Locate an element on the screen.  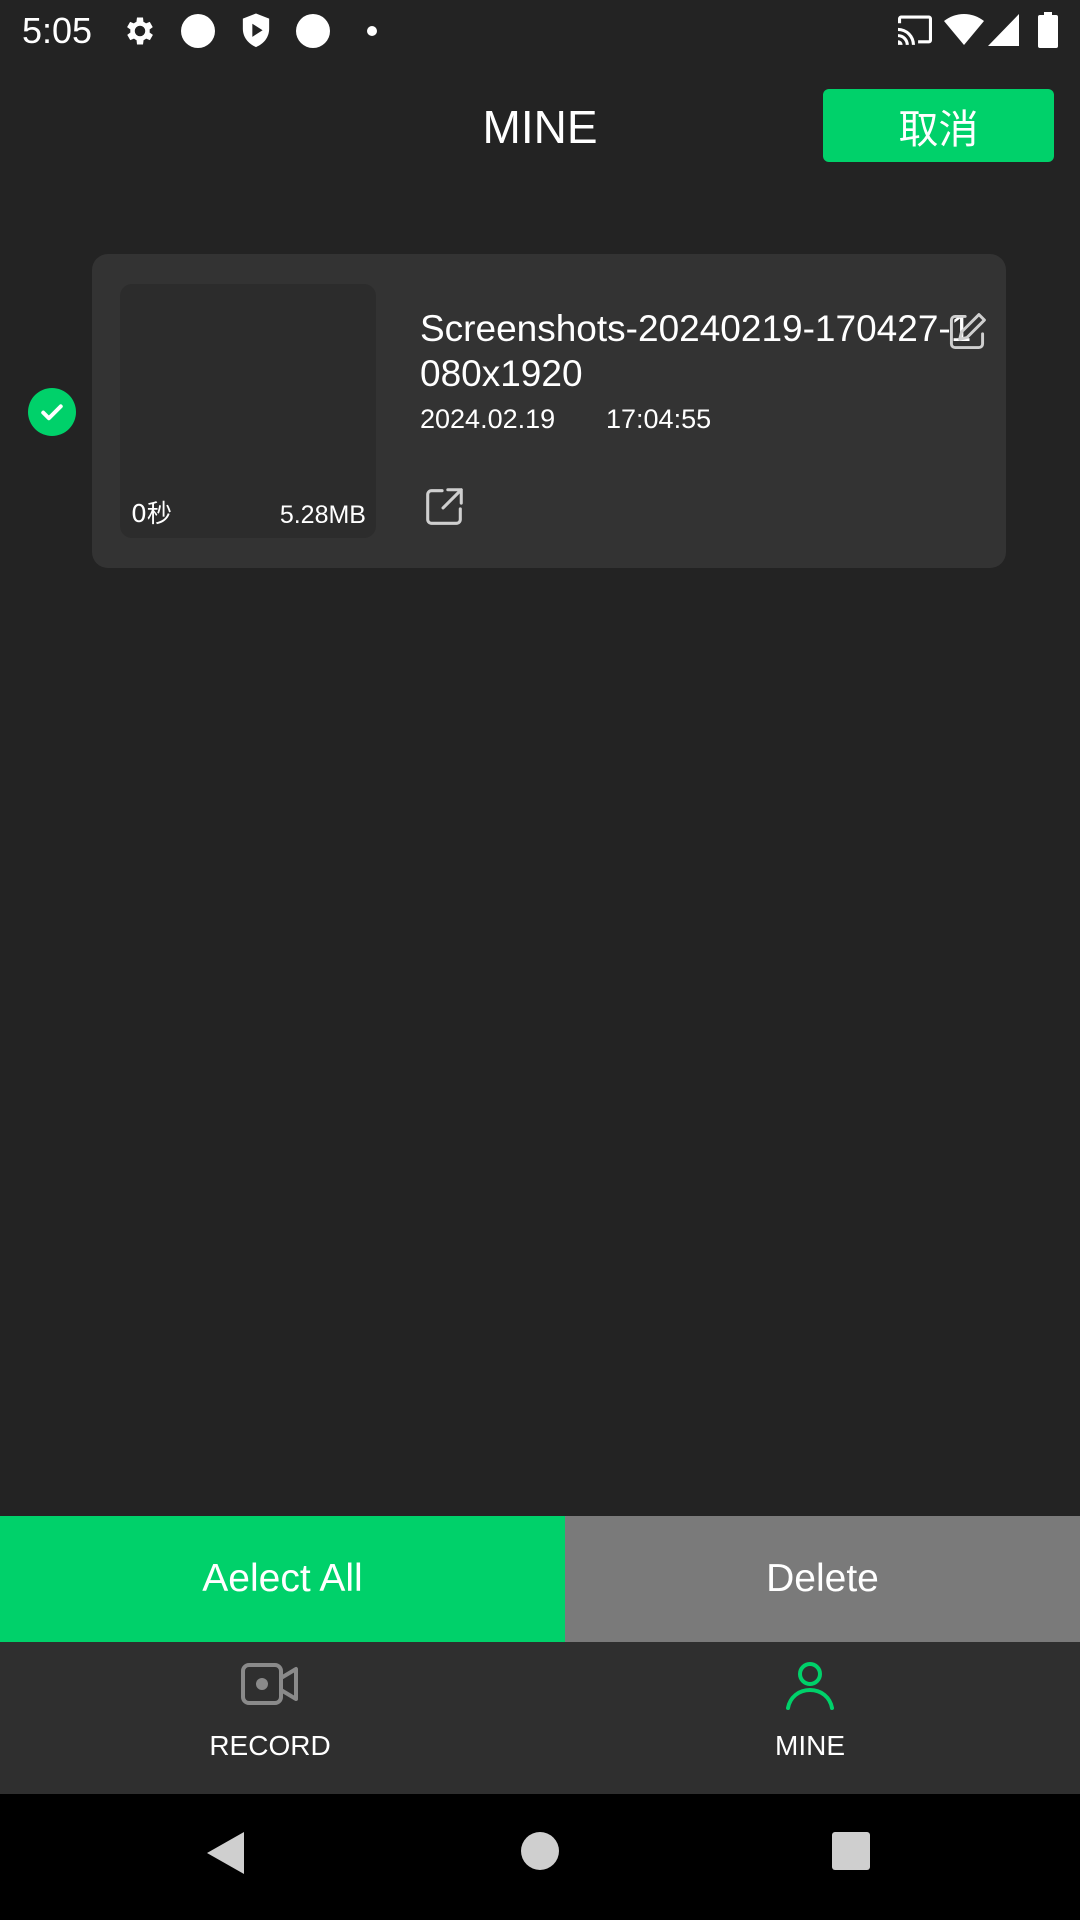
nav-item-mine: MINE is located at coordinates (810, 1718).